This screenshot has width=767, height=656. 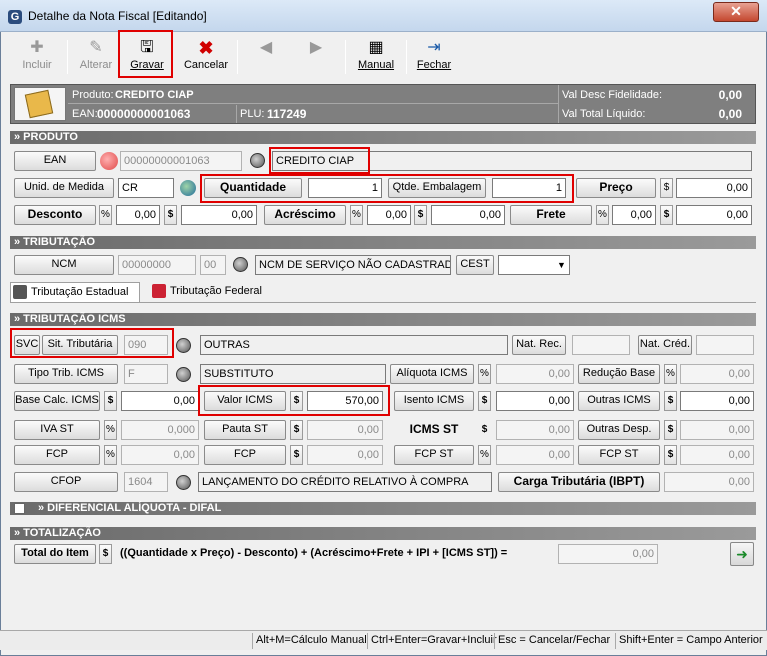 What do you see at coordinates (717, 430) in the screenshot?
I see `outras-desp-input: 0,00` at bounding box center [717, 430].